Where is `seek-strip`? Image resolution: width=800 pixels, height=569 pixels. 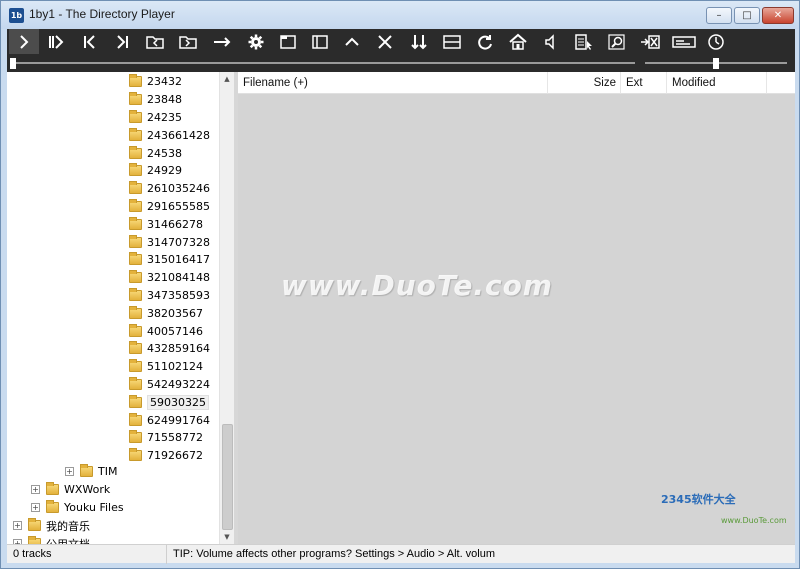
seek-strip is located at coordinates (401, 63).